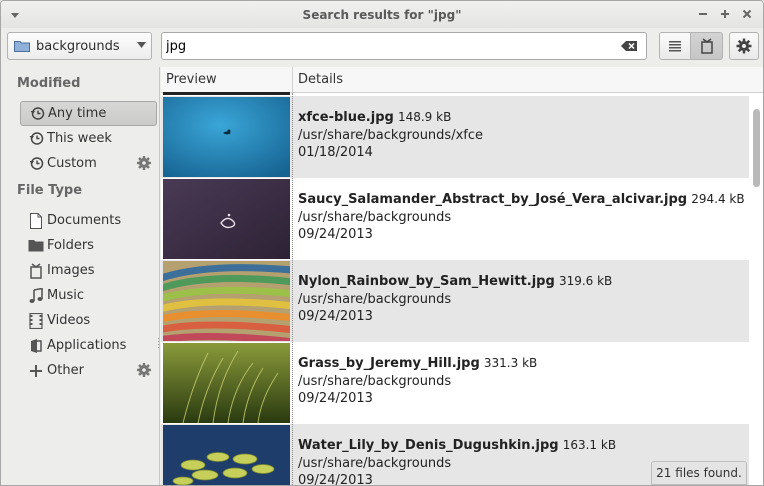  I want to click on preferences-button, so click(744, 46).